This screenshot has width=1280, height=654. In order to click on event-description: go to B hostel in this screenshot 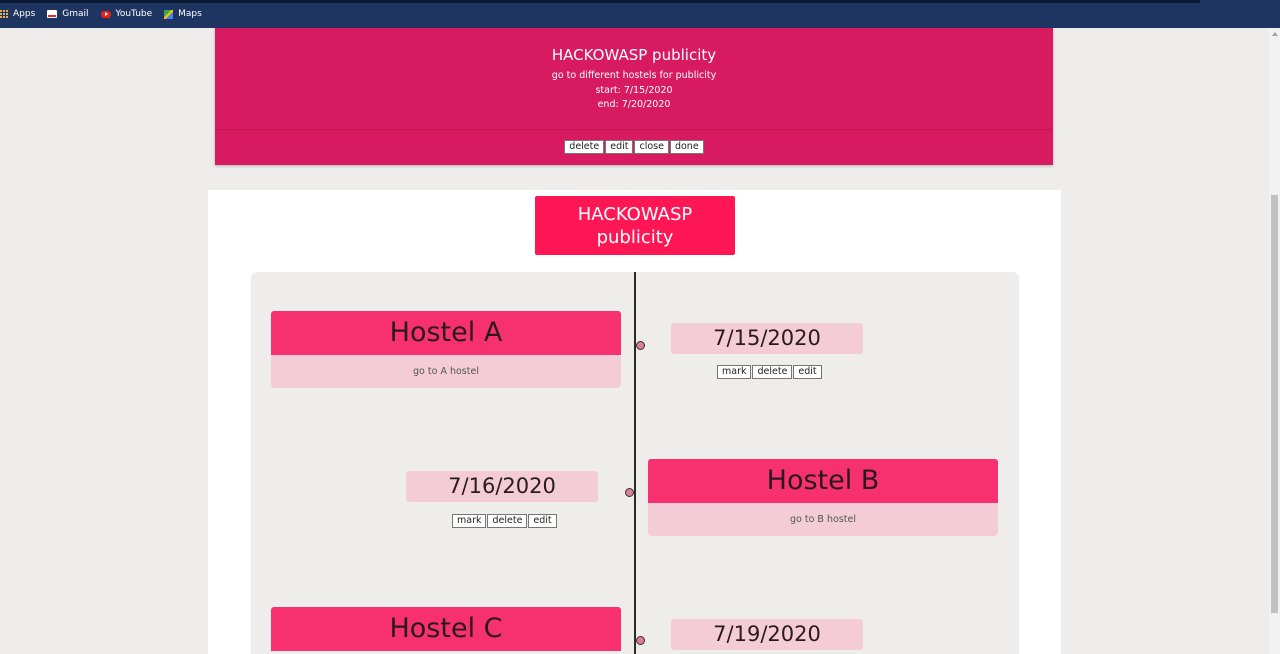, I will do `click(823, 519)`.